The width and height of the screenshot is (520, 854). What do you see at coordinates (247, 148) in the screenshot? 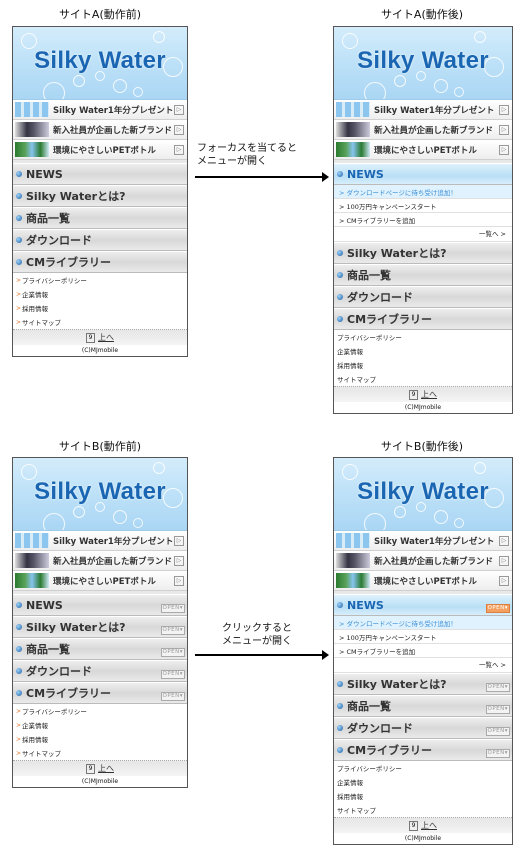
I see `annotation-a-line1: フォーカスを当てると` at bounding box center [247, 148].